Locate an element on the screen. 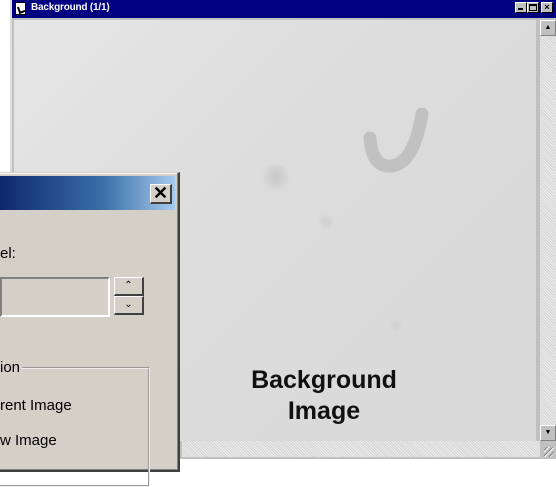 The image size is (556, 487). level-label: el: is located at coordinates (8, 253).